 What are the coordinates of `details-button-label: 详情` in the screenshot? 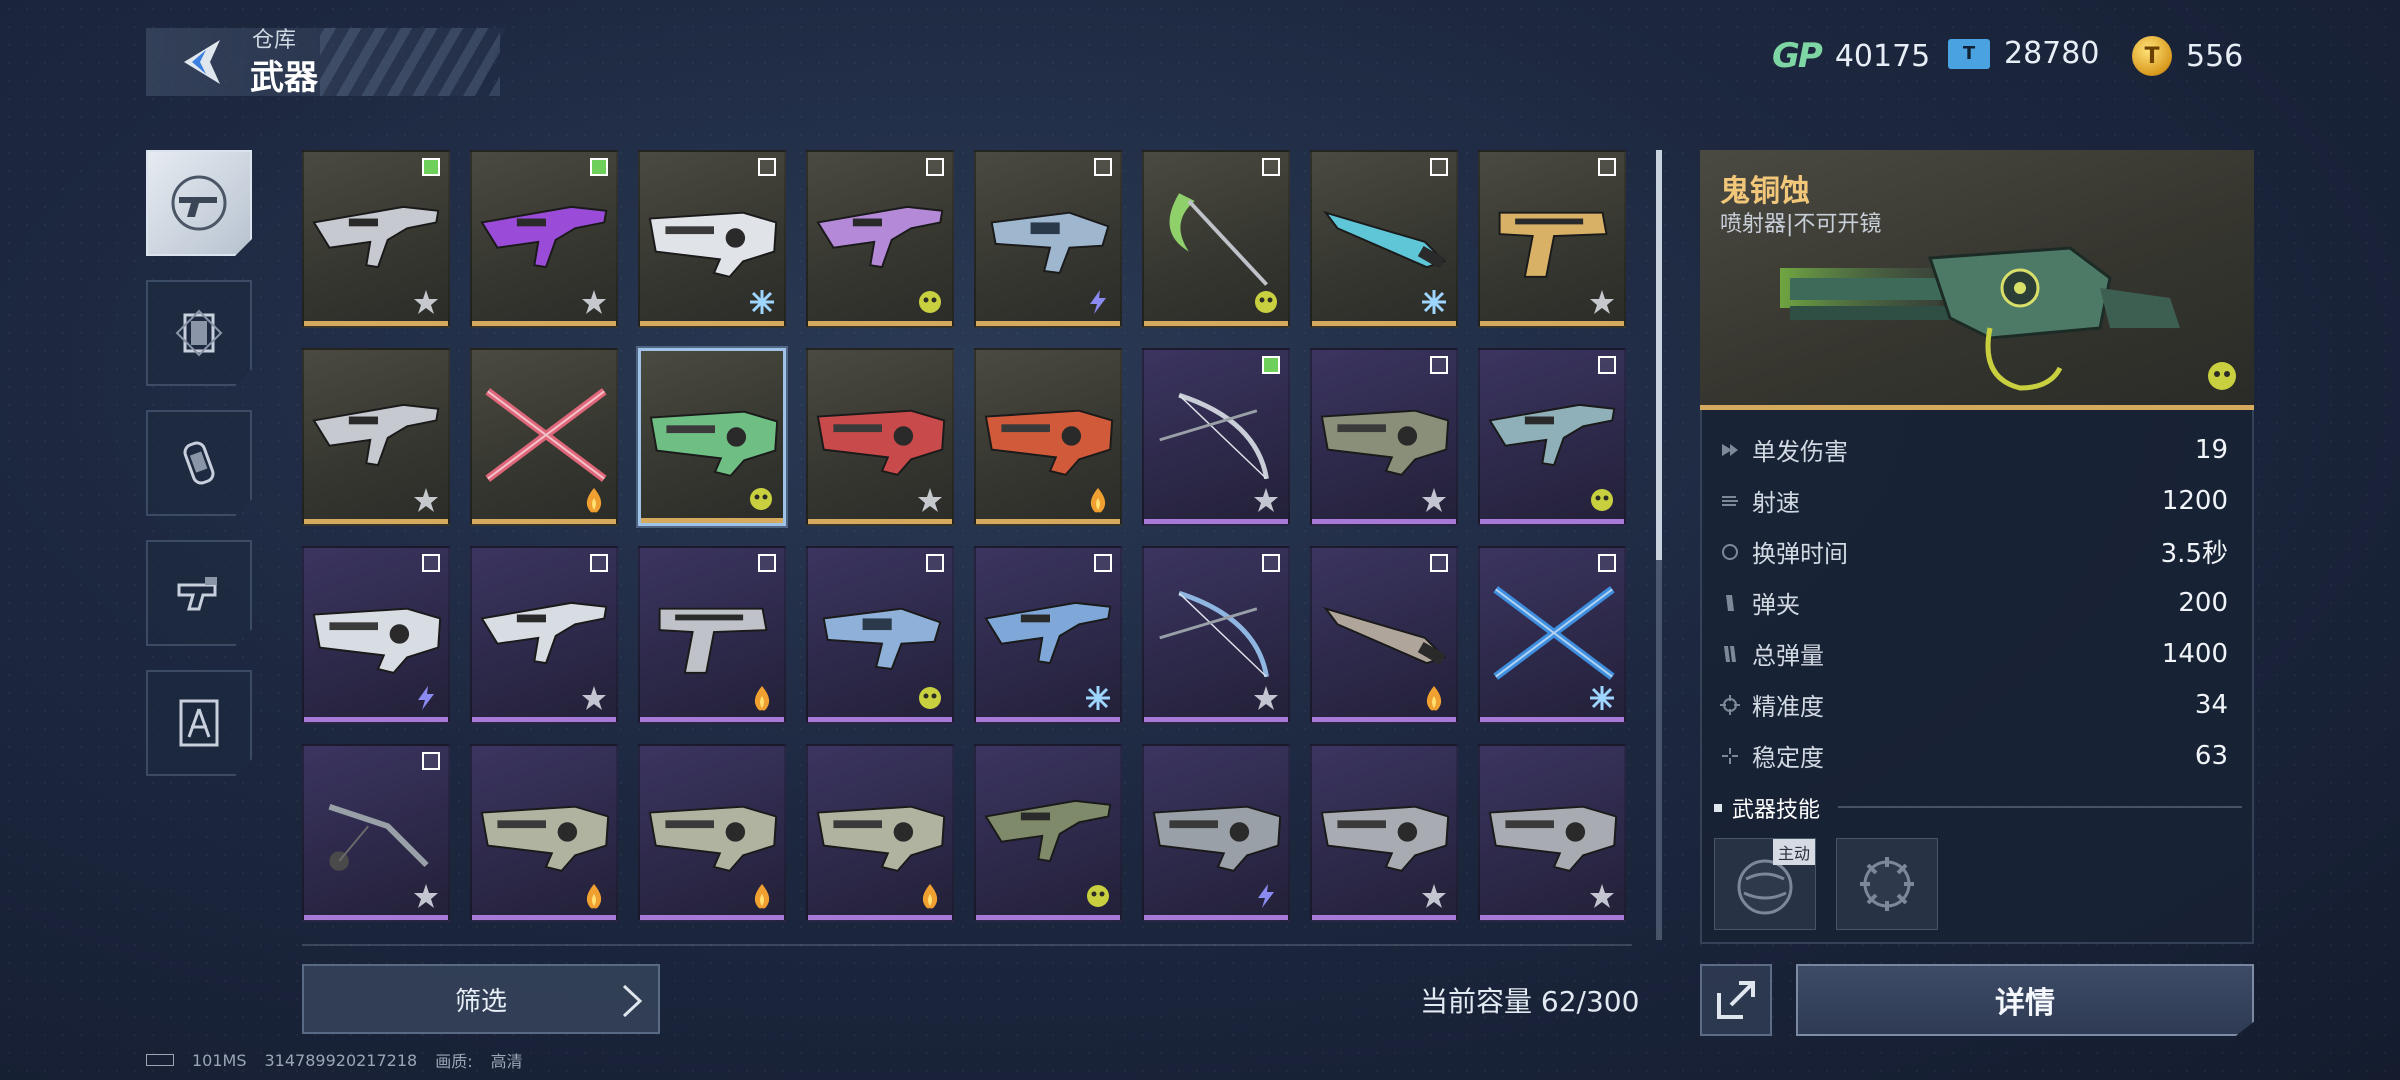 It's located at (2025, 1003).